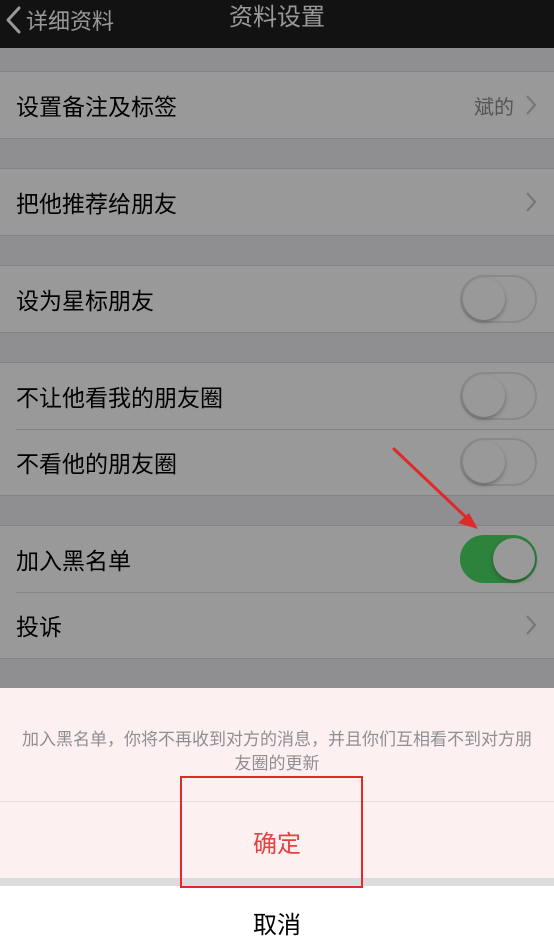 The height and width of the screenshot is (948, 554). I want to click on cancel-button: 取消, so click(277, 917).